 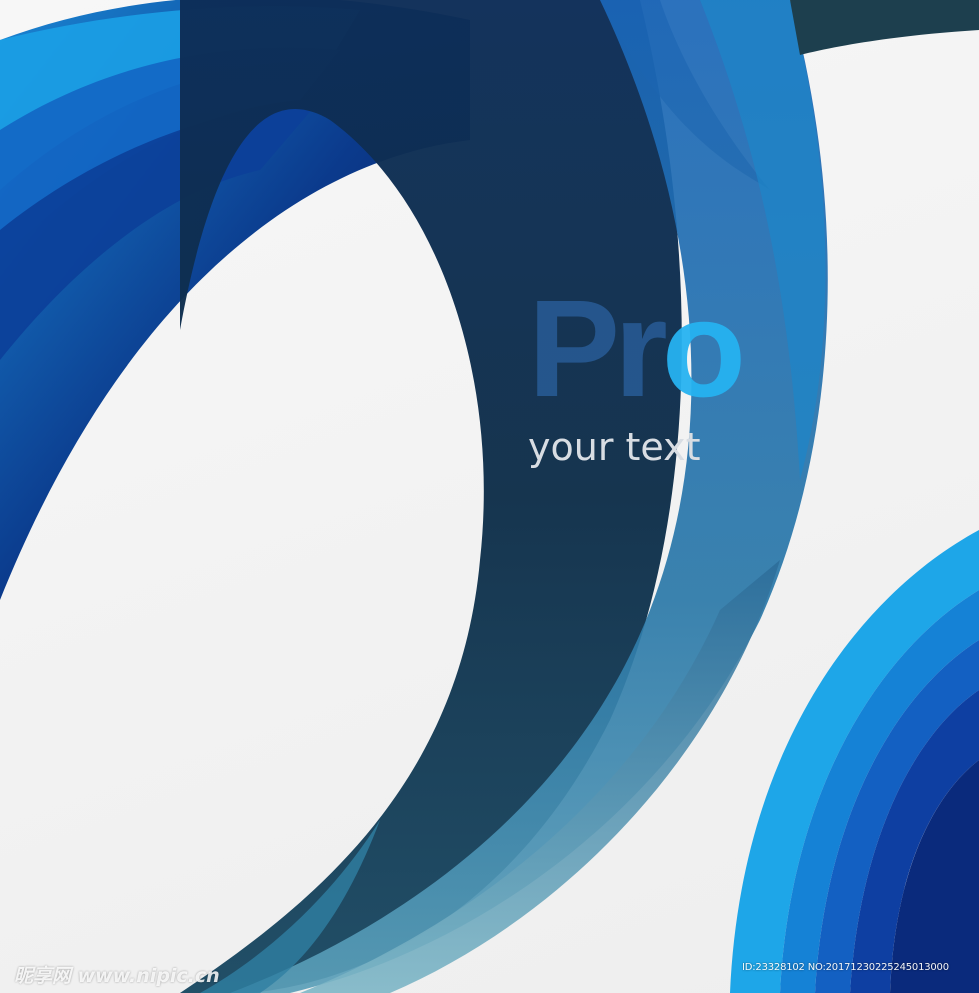 What do you see at coordinates (703, 349) in the screenshot?
I see `headline-part-o: o` at bounding box center [703, 349].